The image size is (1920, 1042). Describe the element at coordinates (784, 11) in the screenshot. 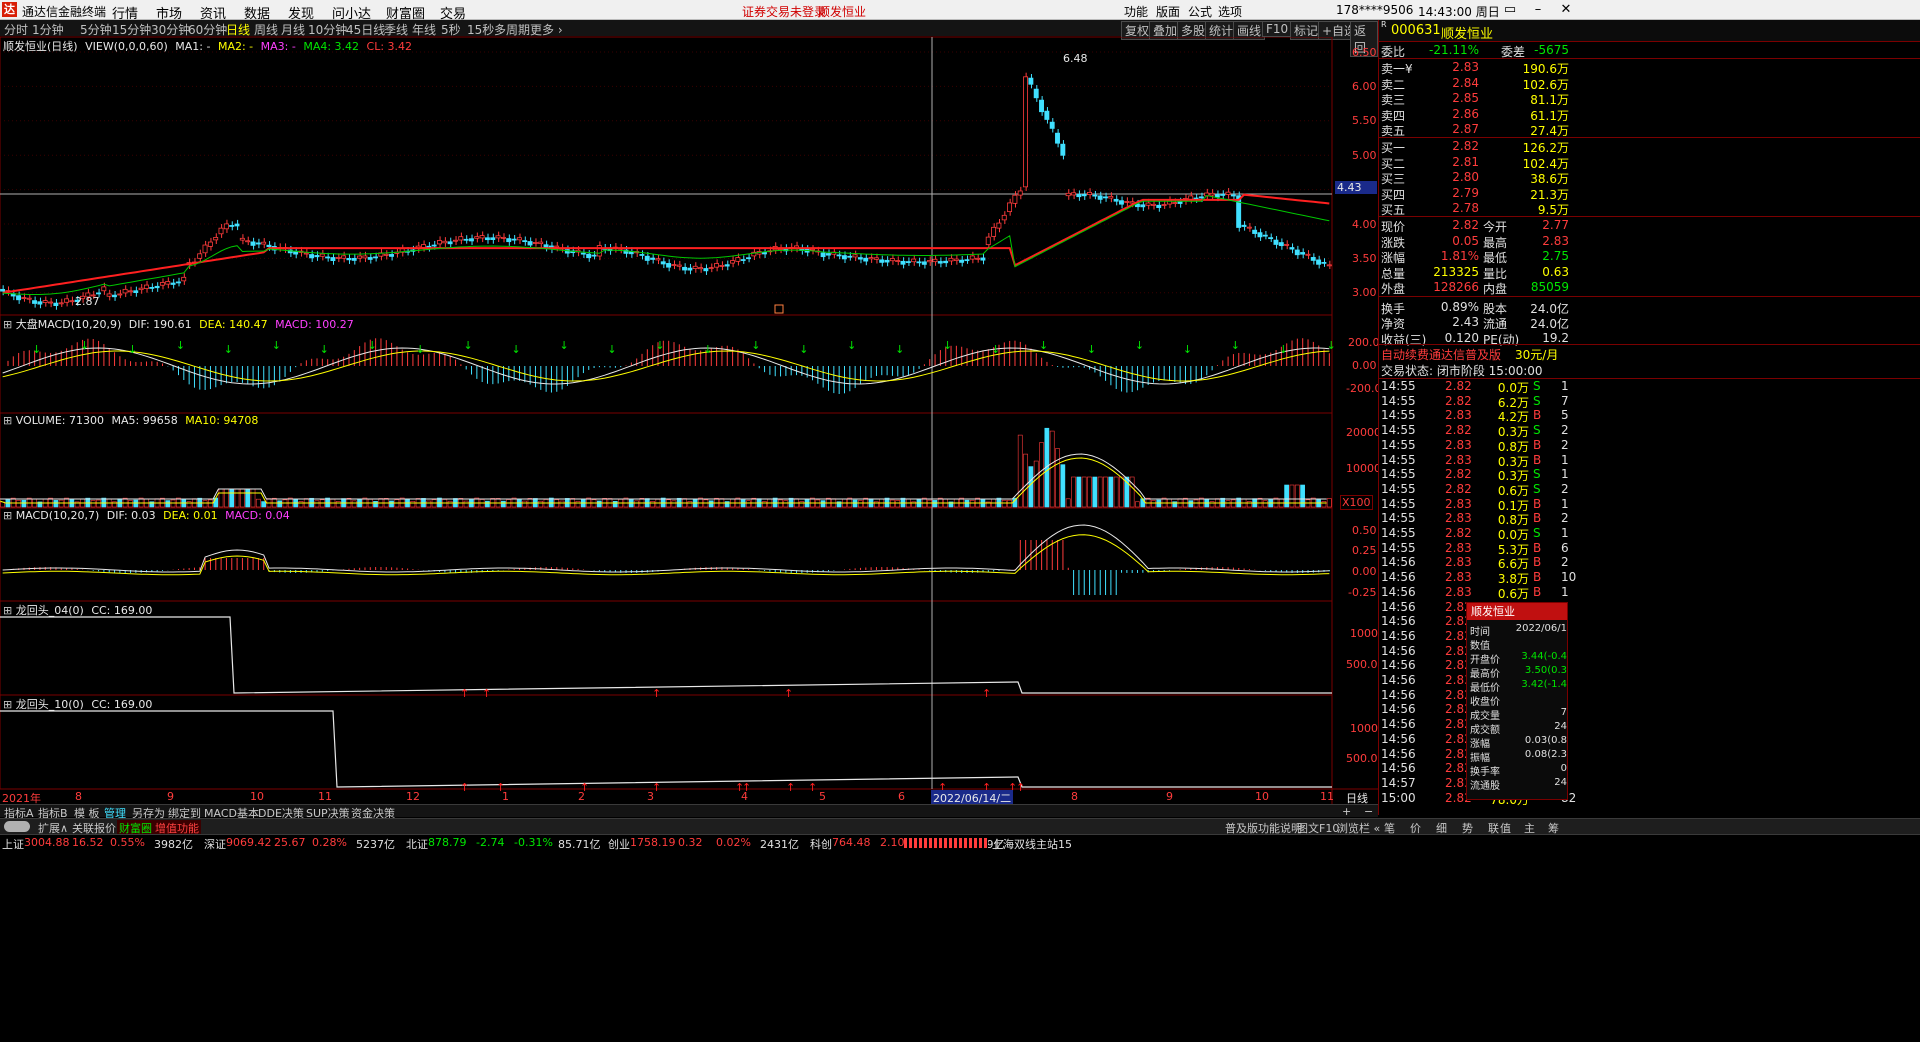

I see `login-warning: 证券交易未登录` at that location.